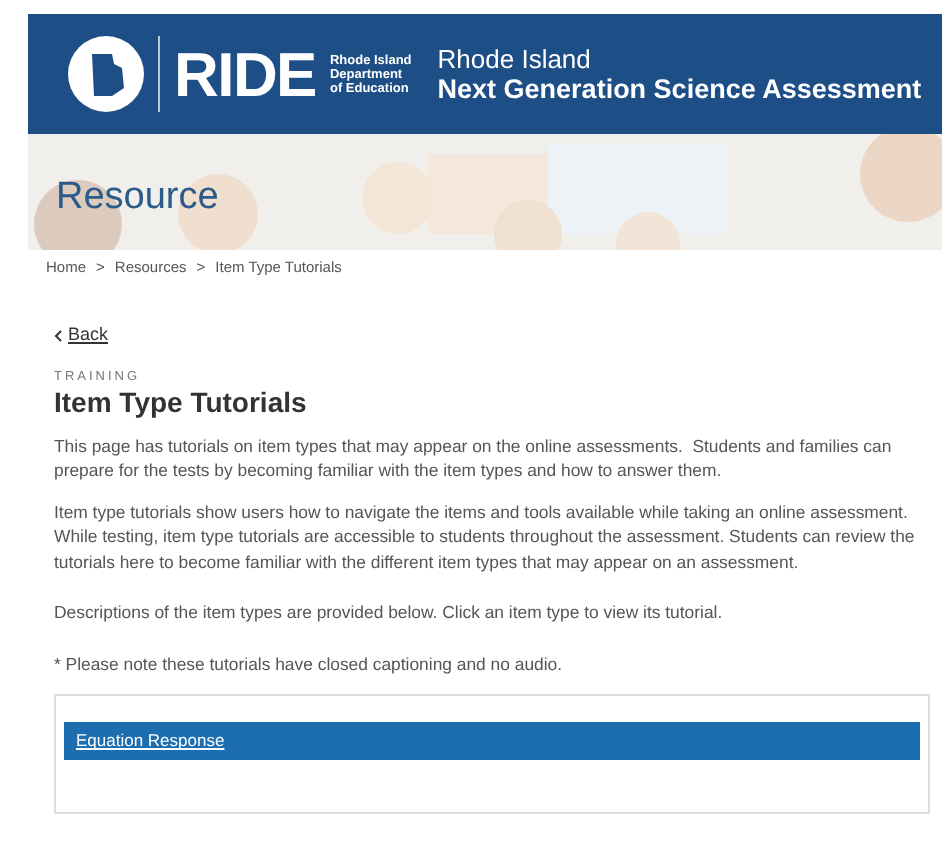  Describe the element at coordinates (81, 336) in the screenshot. I see `back-link: Back` at that location.